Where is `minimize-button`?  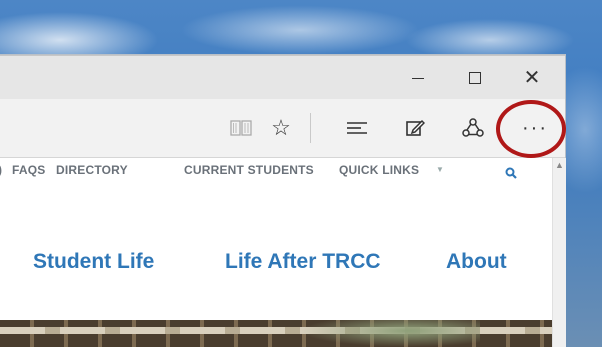
minimize-button is located at coordinates (418, 78).